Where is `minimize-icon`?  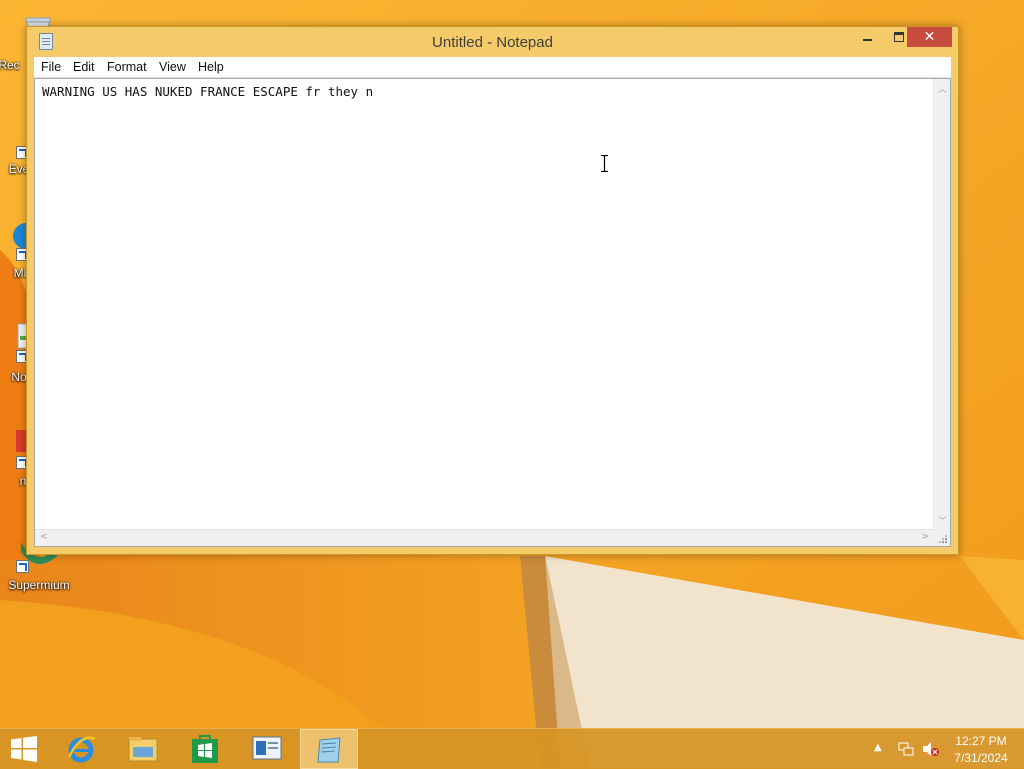
minimize-icon is located at coordinates (867, 40).